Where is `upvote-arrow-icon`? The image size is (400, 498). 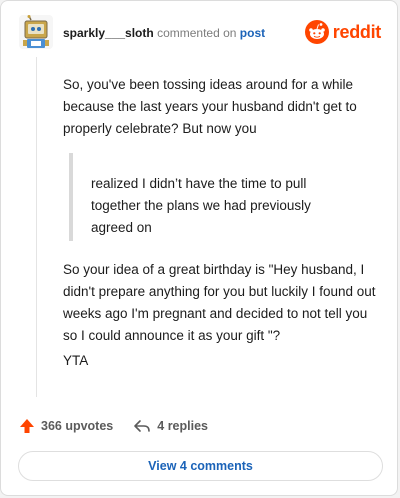 upvote-arrow-icon is located at coordinates (27, 426).